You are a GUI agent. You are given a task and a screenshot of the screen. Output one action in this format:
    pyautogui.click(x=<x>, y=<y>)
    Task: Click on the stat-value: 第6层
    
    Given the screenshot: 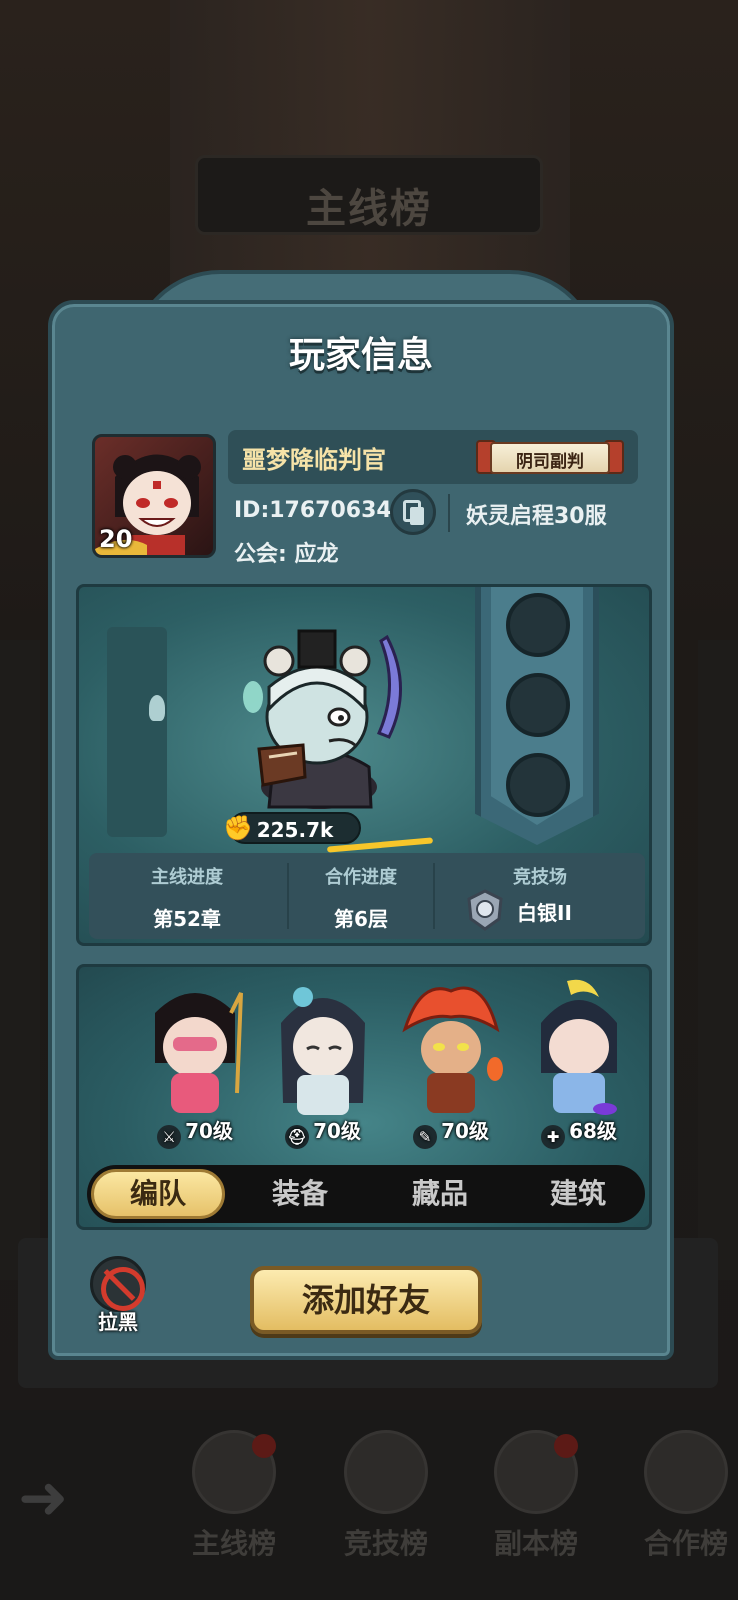 What is the action you would take?
    pyautogui.click(x=361, y=919)
    